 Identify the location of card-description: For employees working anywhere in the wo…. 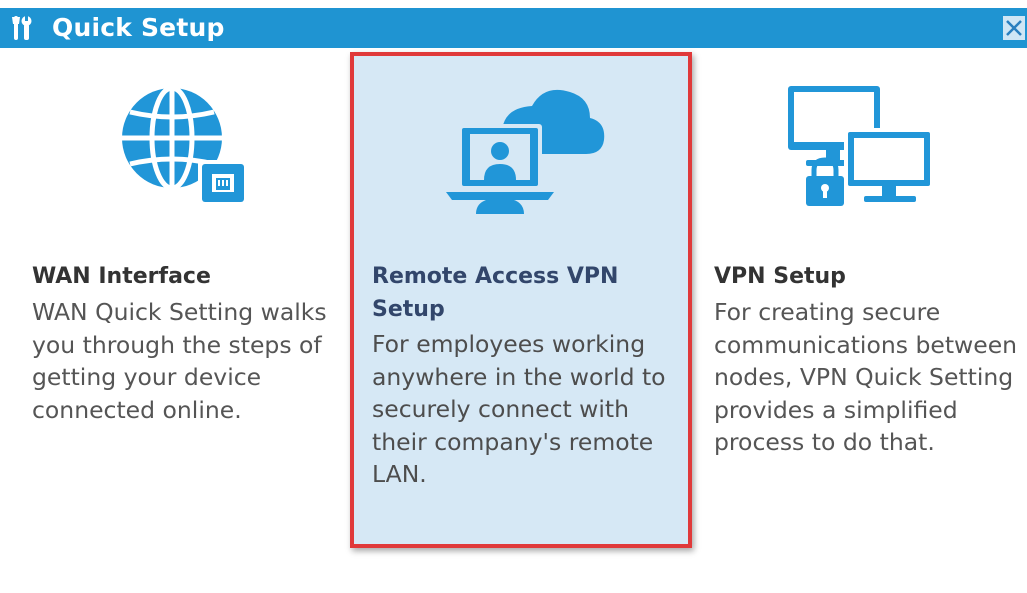
(519, 409).